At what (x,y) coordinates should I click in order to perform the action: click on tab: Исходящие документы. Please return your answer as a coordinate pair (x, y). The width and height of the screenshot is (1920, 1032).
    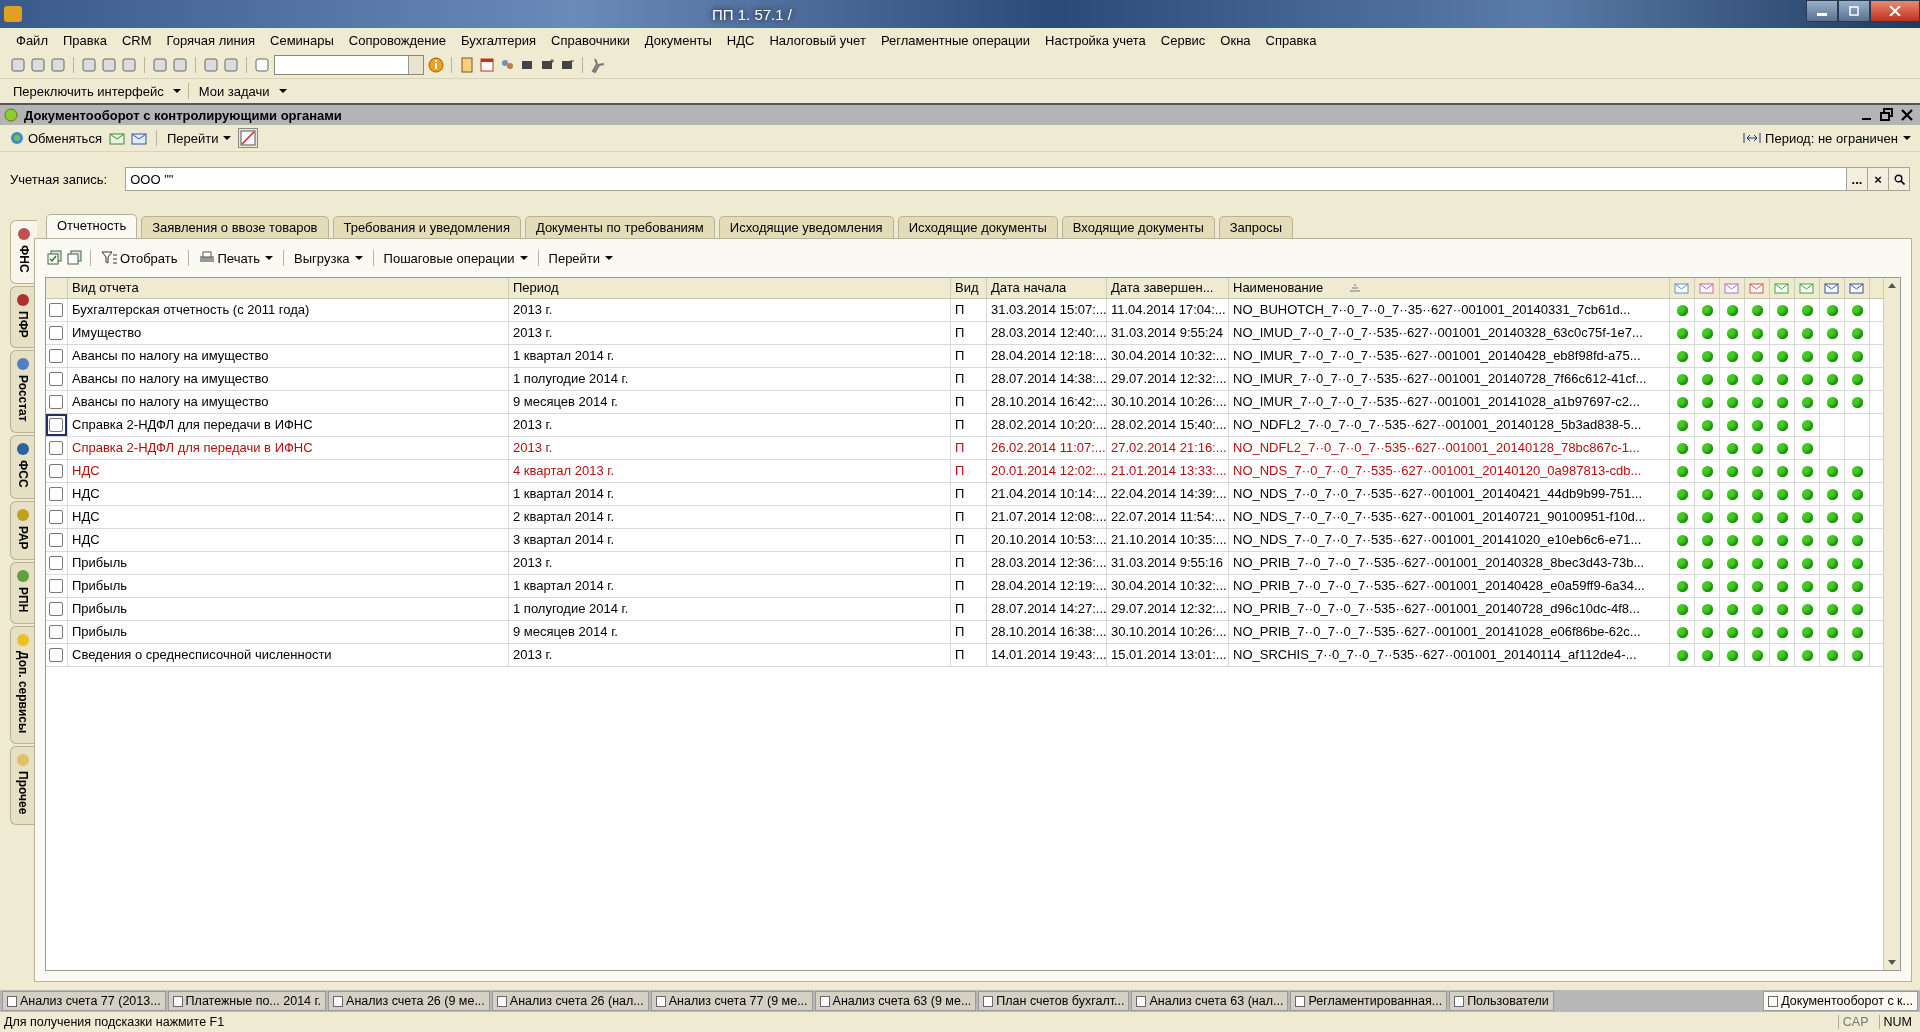
    Looking at the image, I should click on (977, 227).